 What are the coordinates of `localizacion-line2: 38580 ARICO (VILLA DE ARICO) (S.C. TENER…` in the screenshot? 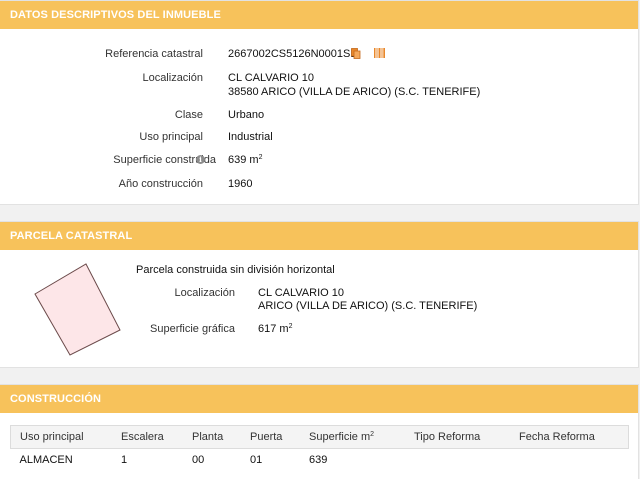 It's located at (354, 92).